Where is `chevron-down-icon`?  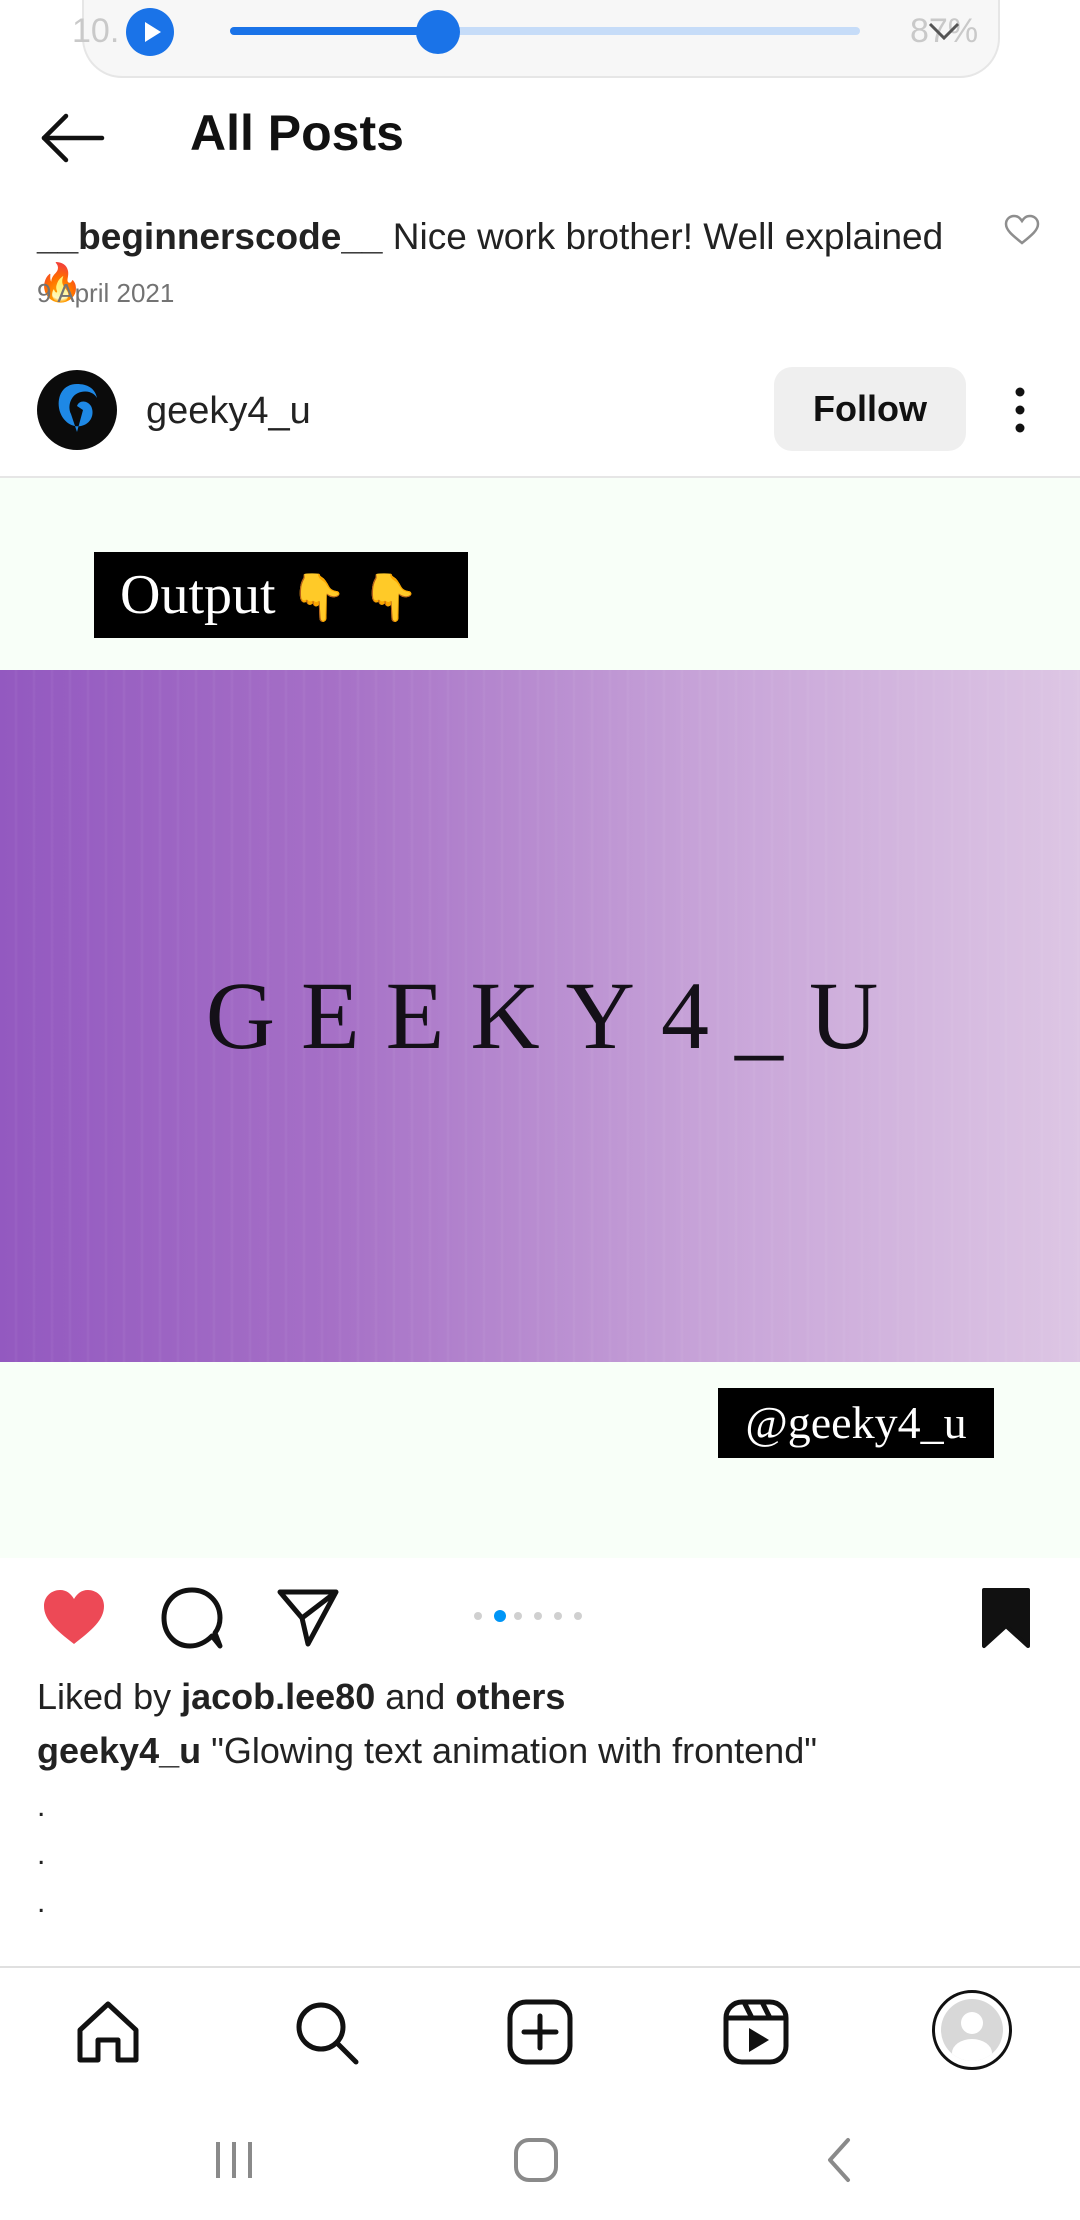 chevron-down-icon is located at coordinates (944, 32).